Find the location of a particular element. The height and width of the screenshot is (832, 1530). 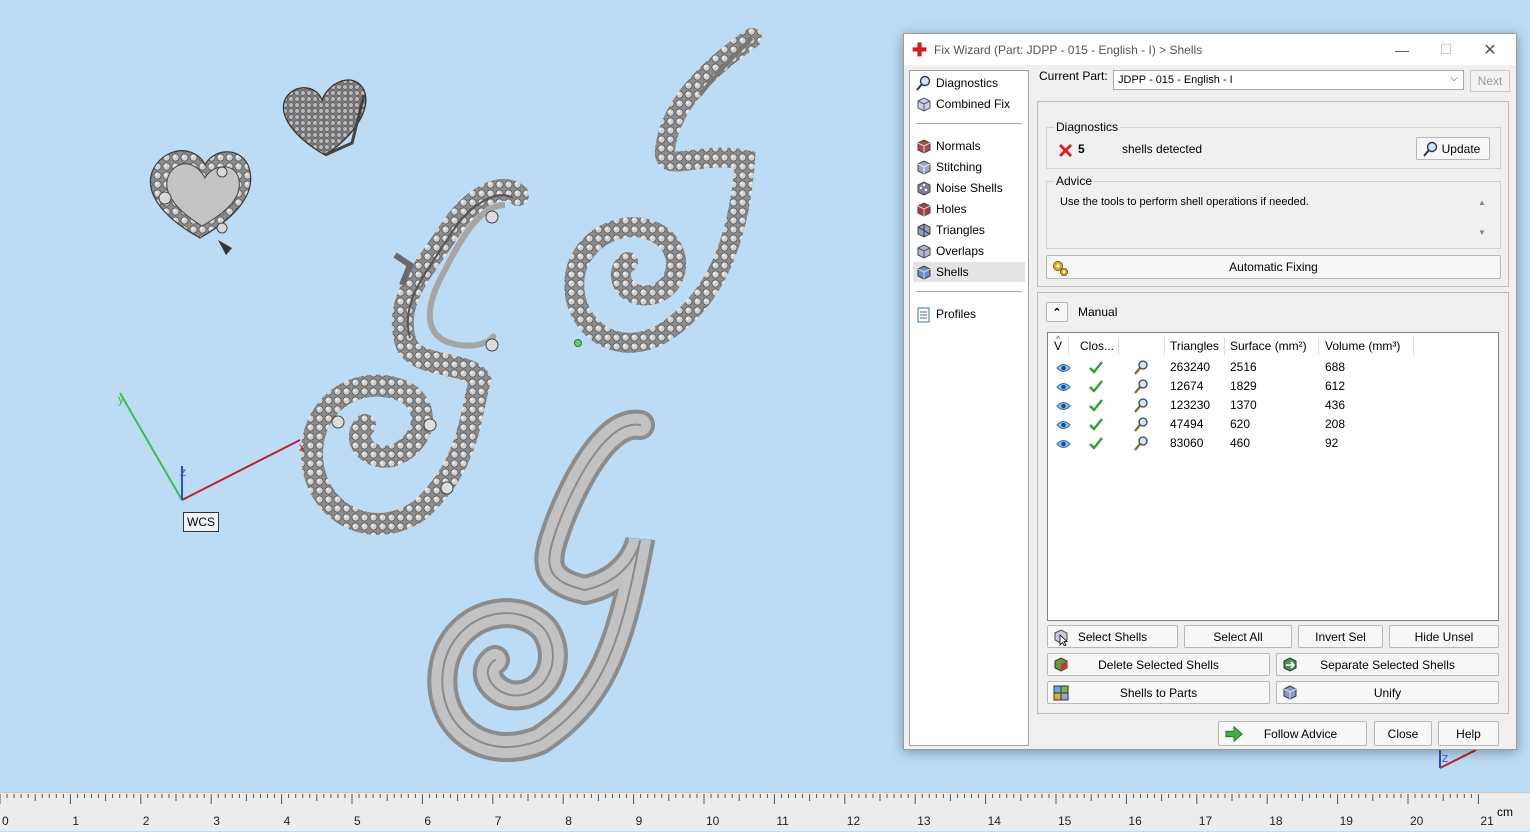

nav-item-stitching: Stitching is located at coordinates (969, 167).